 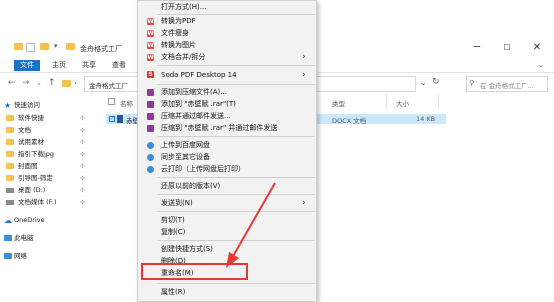 What do you see at coordinates (227, 203) in the screenshot?
I see `menu-item-send-to: 发送到(N) ›` at bounding box center [227, 203].